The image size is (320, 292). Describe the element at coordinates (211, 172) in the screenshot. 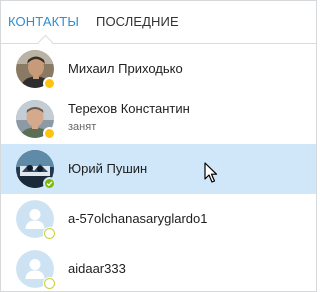

I see `mouse-cursor-icon` at that location.